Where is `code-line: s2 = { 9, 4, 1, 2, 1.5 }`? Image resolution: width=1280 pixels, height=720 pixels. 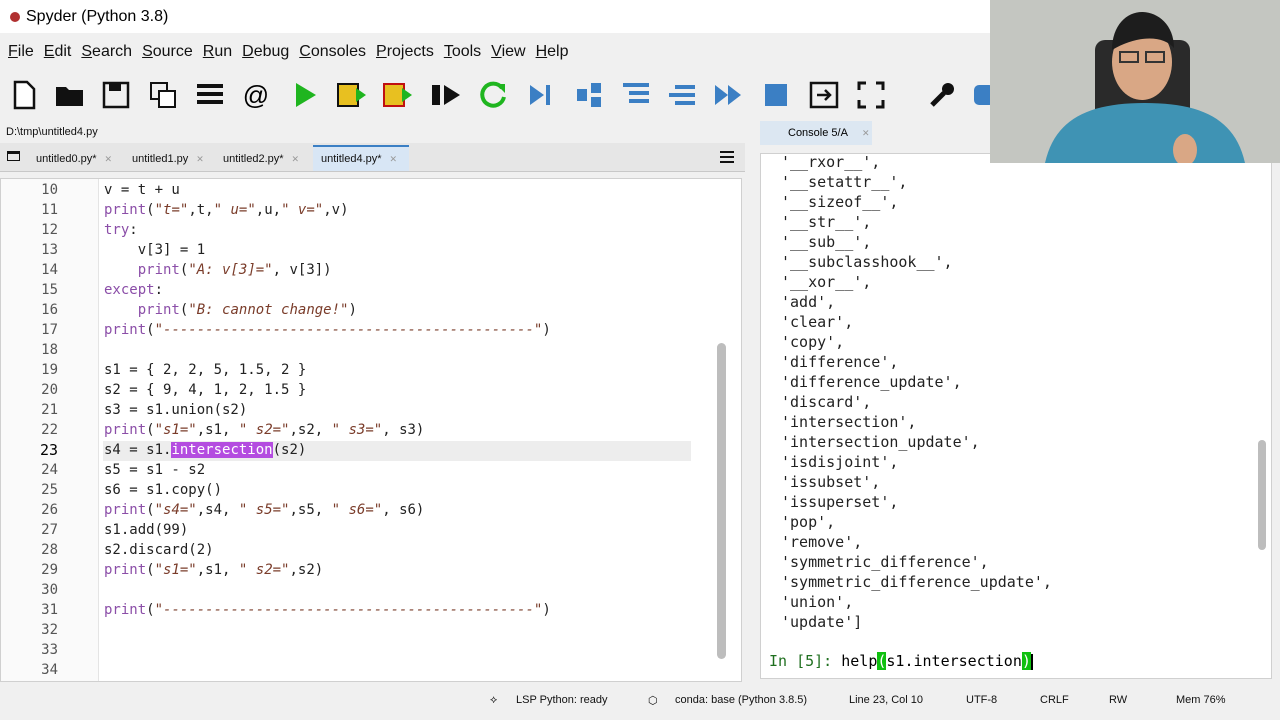
code-line: s2 = { 9, 4, 1, 2, 1.5 } is located at coordinates (205, 390).